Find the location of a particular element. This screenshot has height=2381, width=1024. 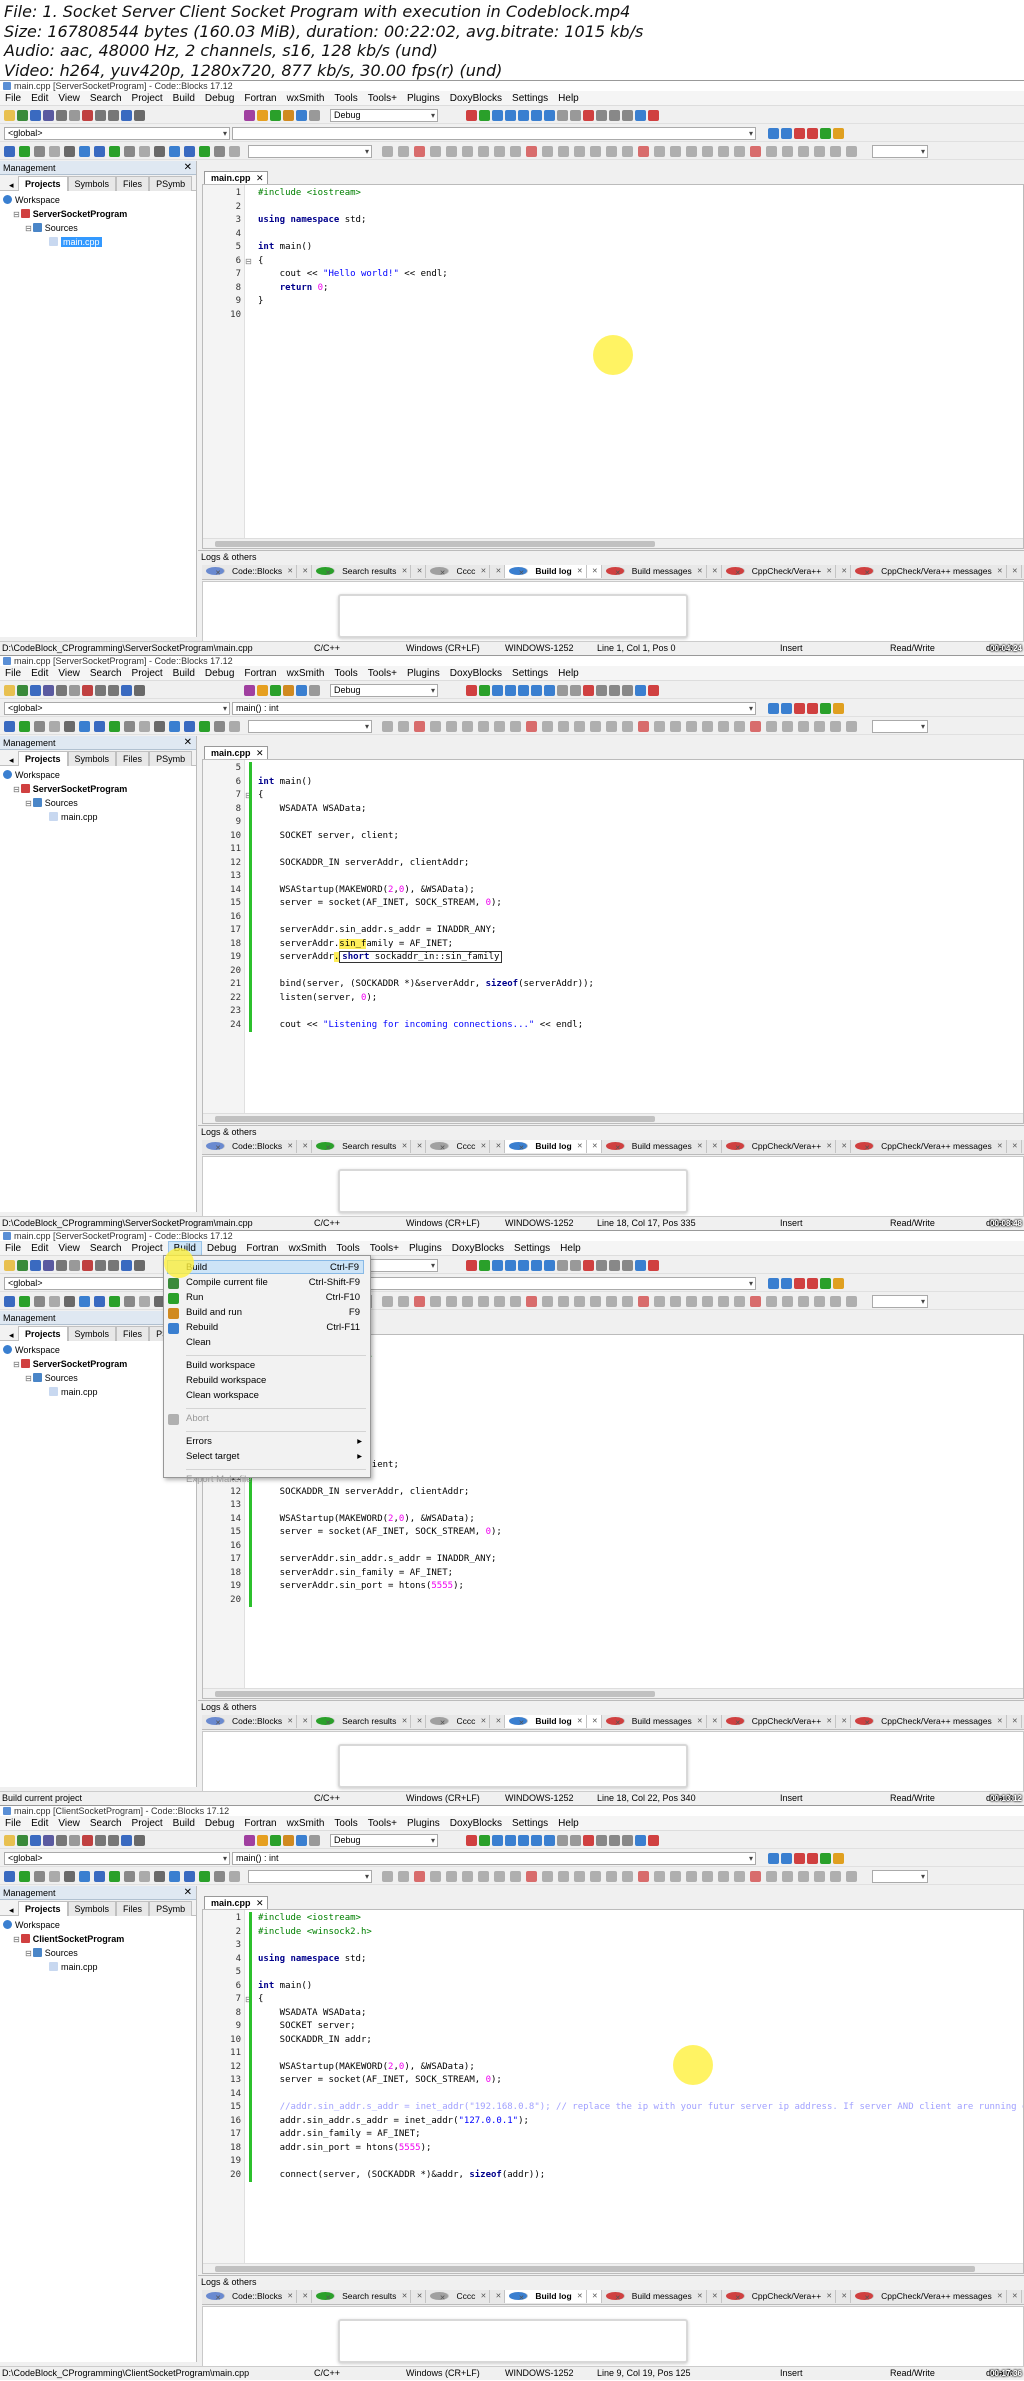

menu-settings: Settings is located at coordinates (530, 1823).